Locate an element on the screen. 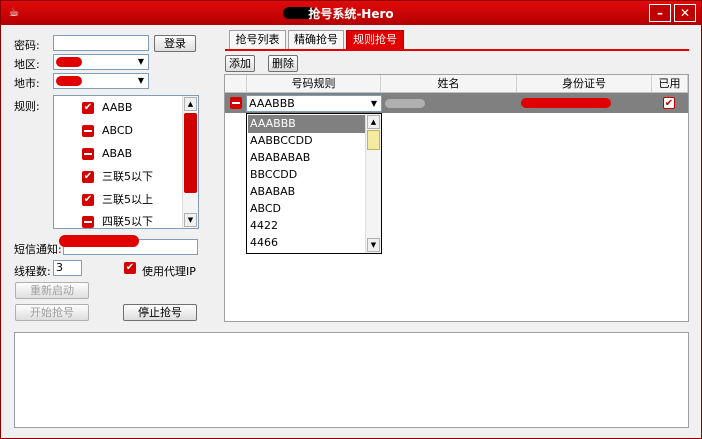 The width and height of the screenshot is (702, 439). threads-field: 3 is located at coordinates (67, 268).